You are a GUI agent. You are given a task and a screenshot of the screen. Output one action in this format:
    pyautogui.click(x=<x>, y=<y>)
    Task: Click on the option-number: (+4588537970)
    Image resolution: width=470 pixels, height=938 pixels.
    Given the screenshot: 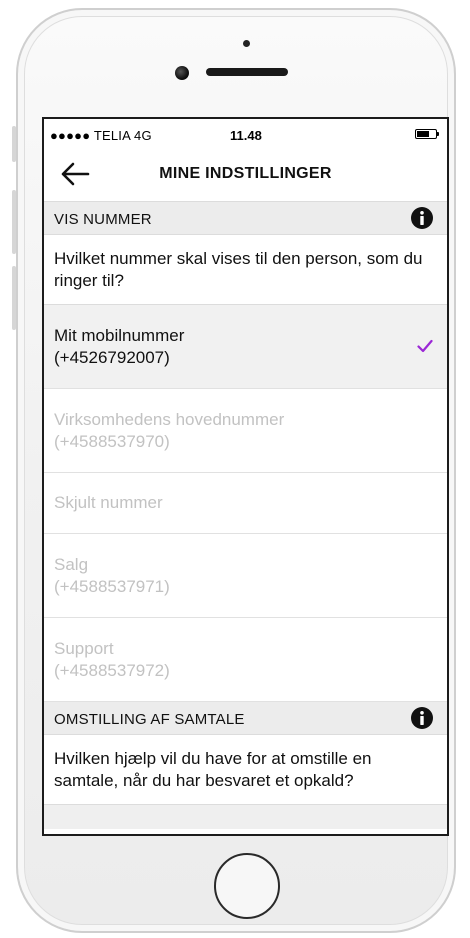 What is the action you would take?
    pyautogui.click(x=112, y=441)
    